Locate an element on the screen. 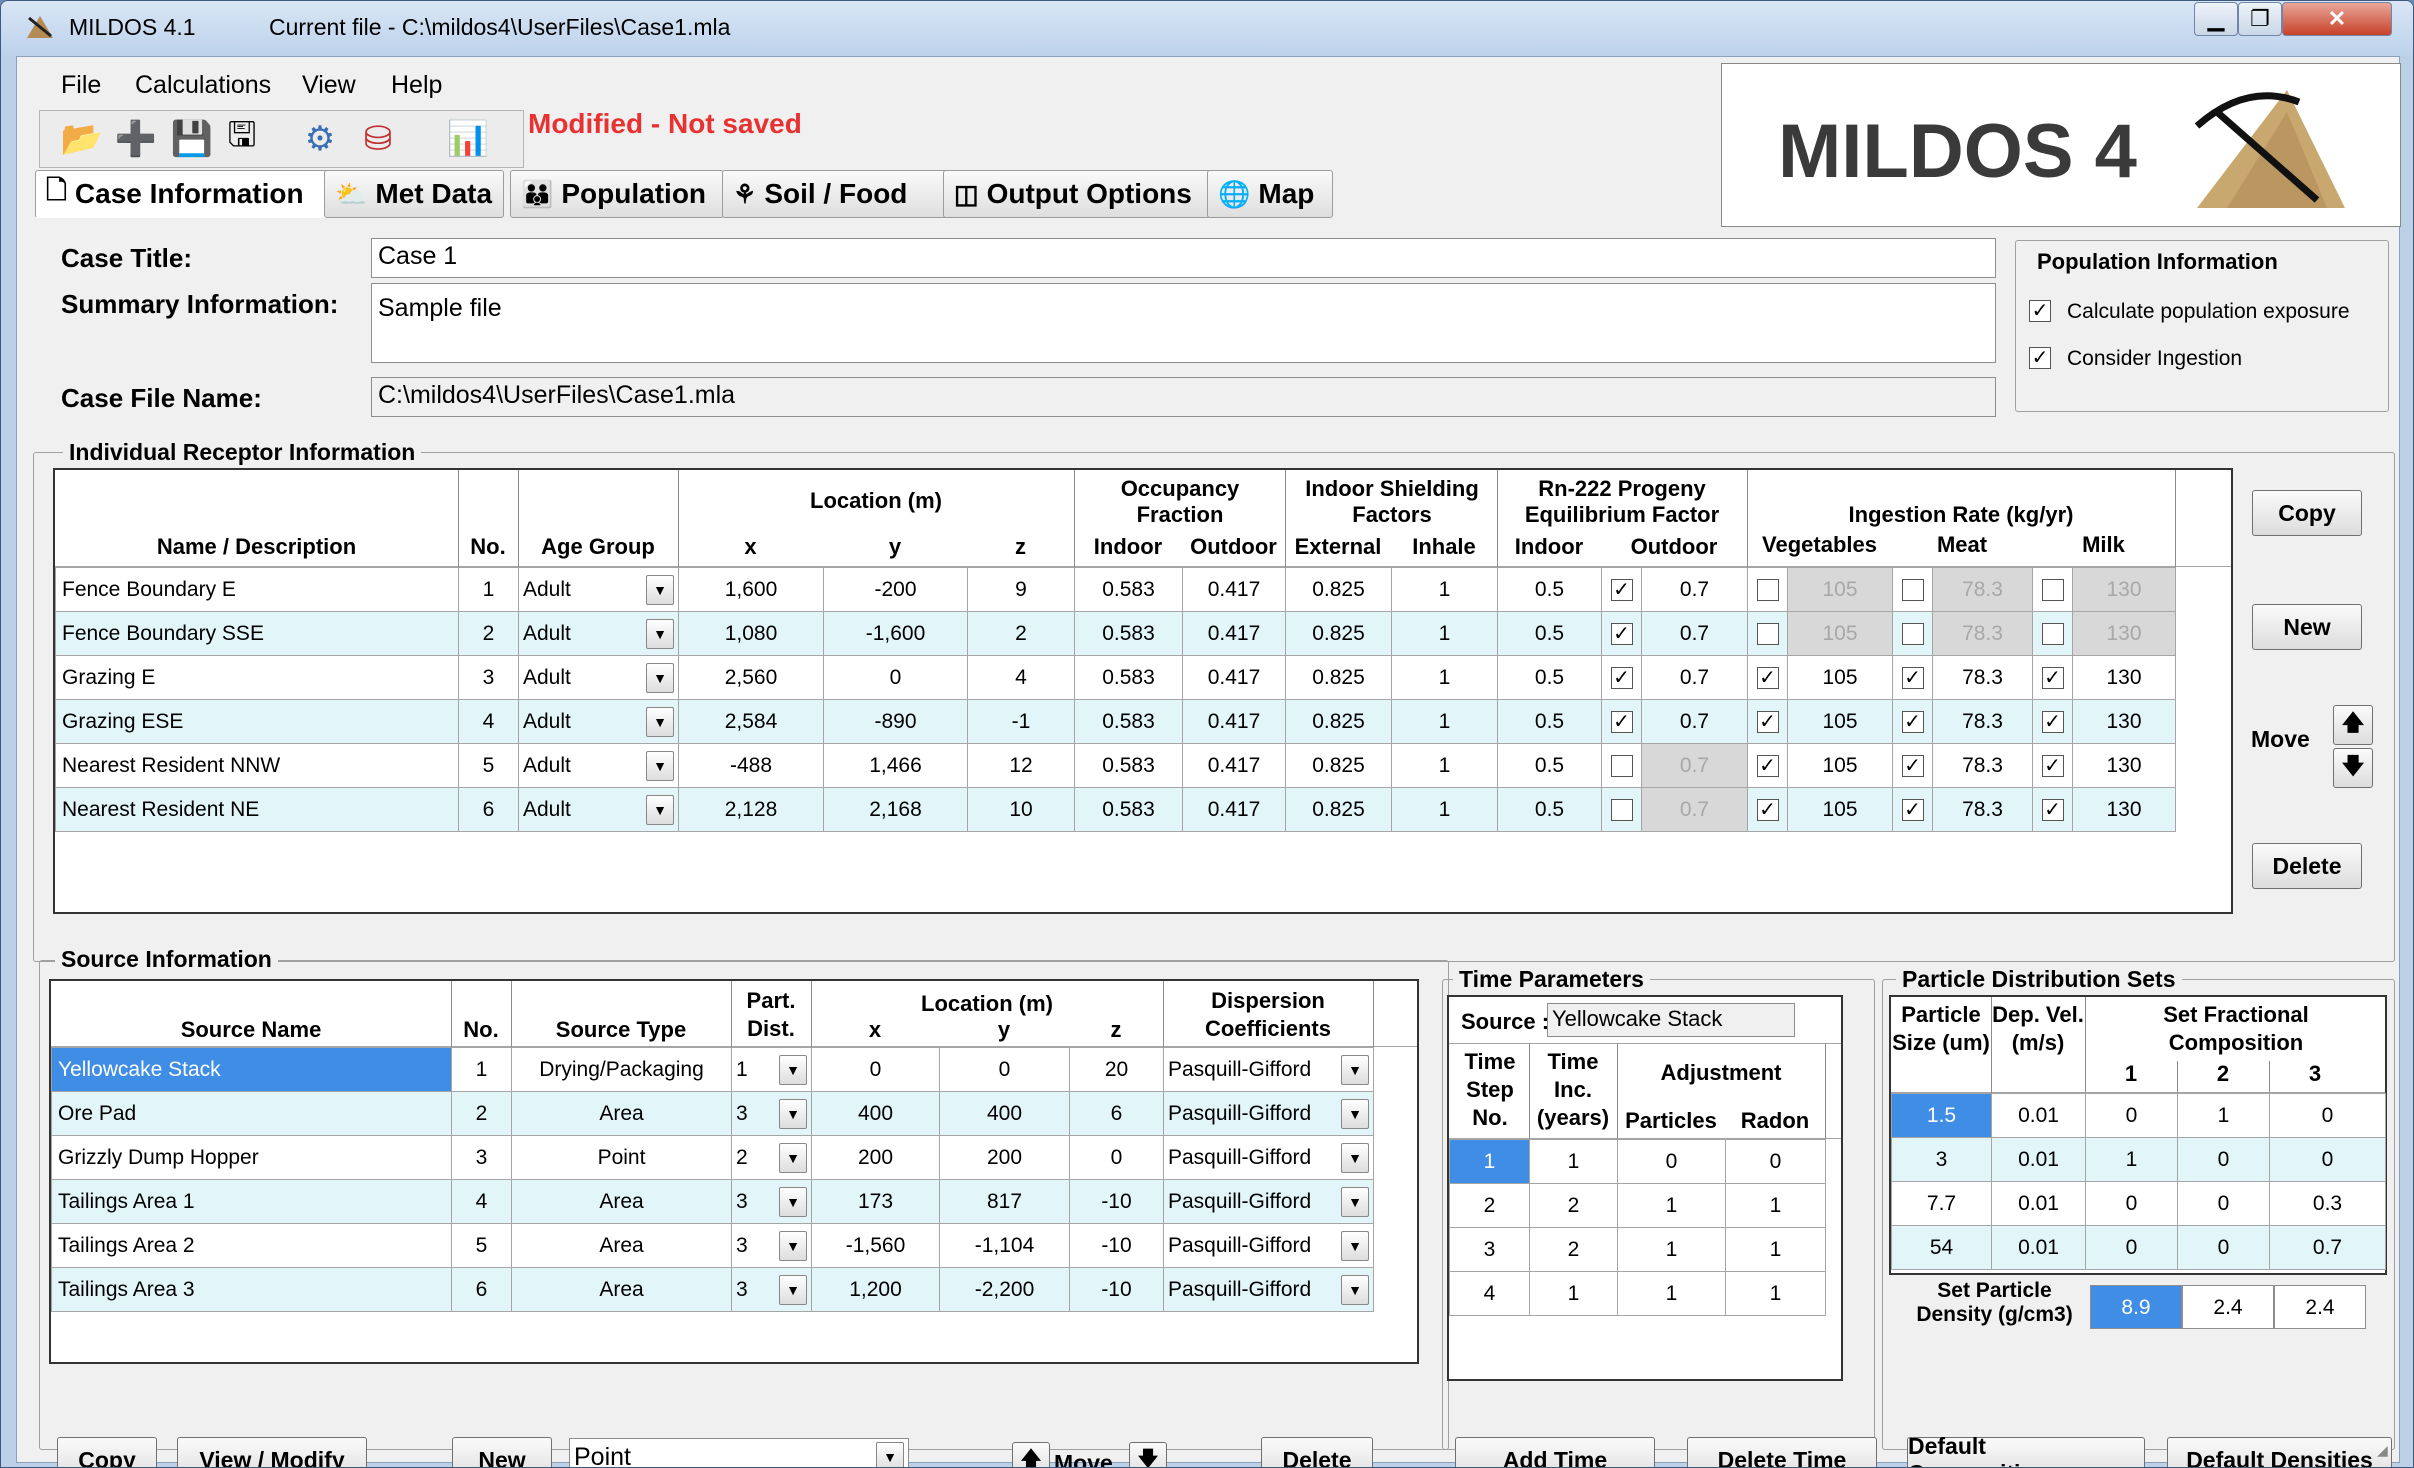  source-x-cell: 173 is located at coordinates (875, 1201).